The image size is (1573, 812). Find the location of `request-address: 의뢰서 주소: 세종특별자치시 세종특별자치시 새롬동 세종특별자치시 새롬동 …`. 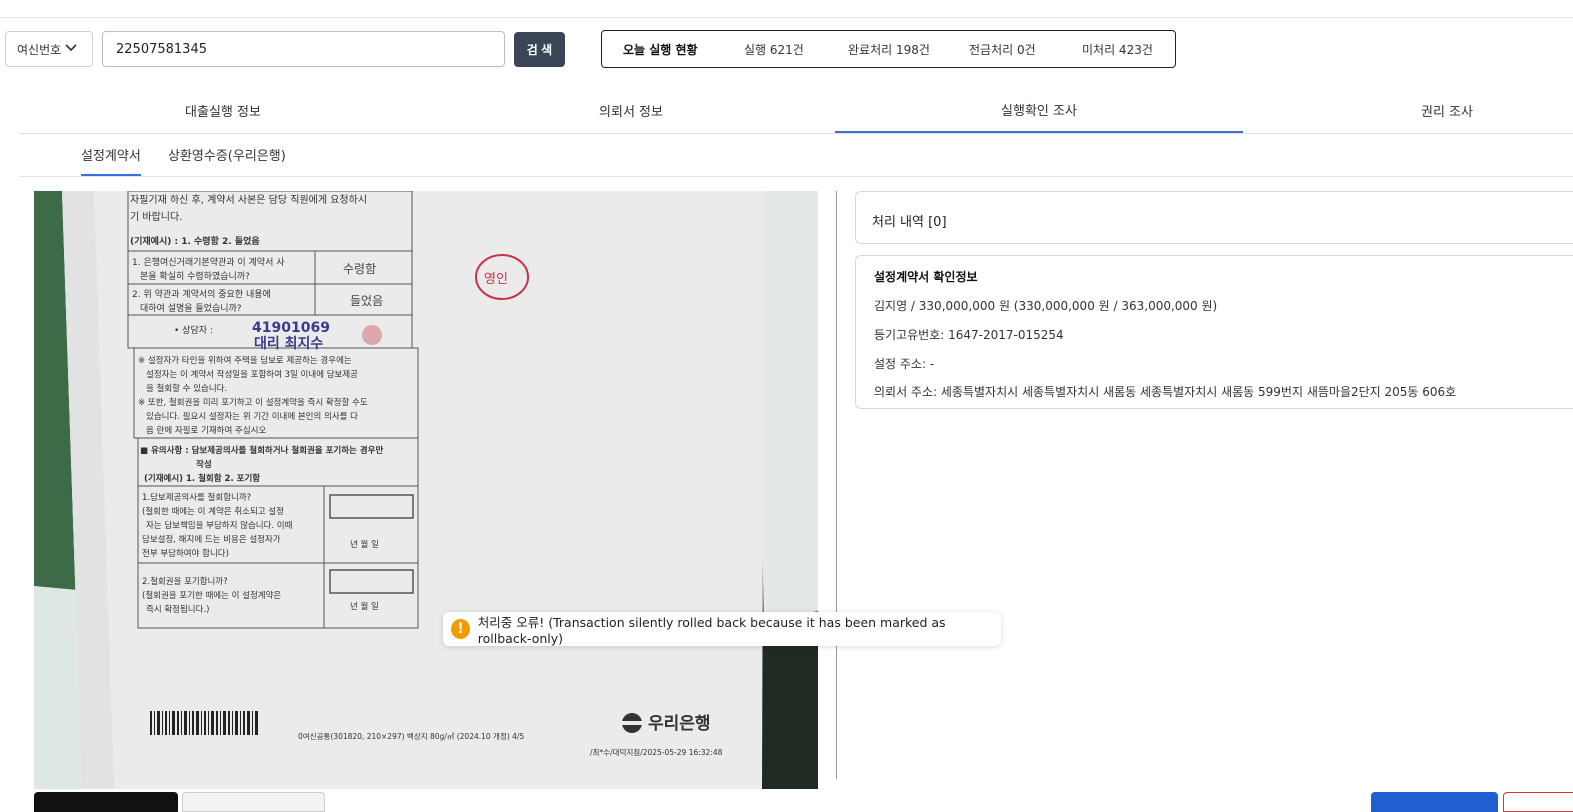

request-address: 의뢰서 주소: 세종특별자치시 세종특별자치시 새롬동 세종특별자치시 새롬동 … is located at coordinates (1165, 392).